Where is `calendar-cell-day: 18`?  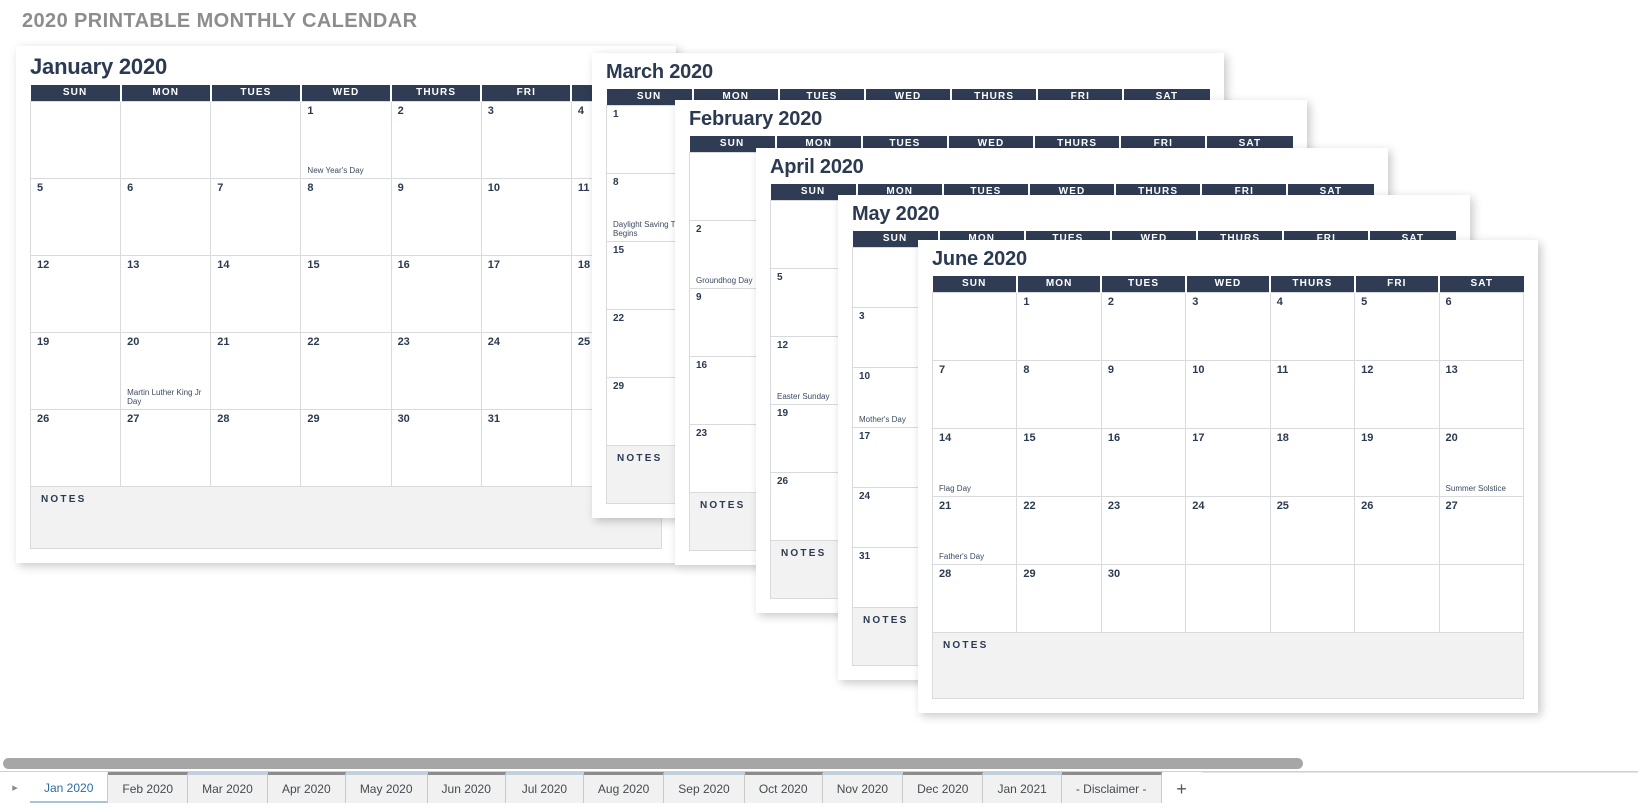 calendar-cell-day: 18 is located at coordinates (1312, 462).